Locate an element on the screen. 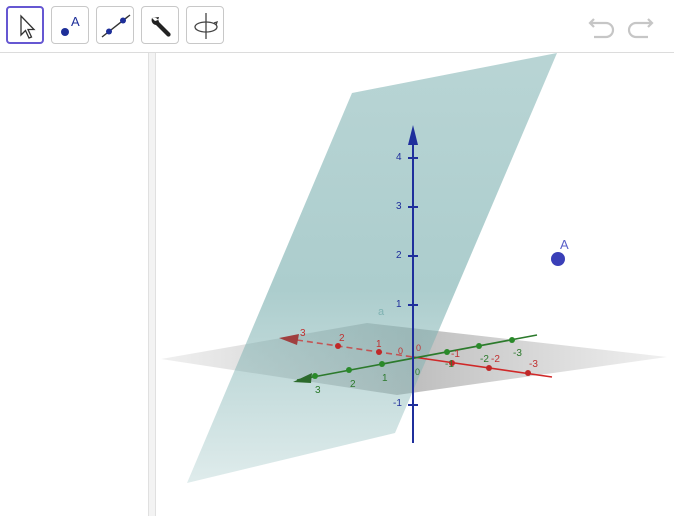 The height and width of the screenshot is (521, 674). y-tick-label: 2 is located at coordinates (353, 384).